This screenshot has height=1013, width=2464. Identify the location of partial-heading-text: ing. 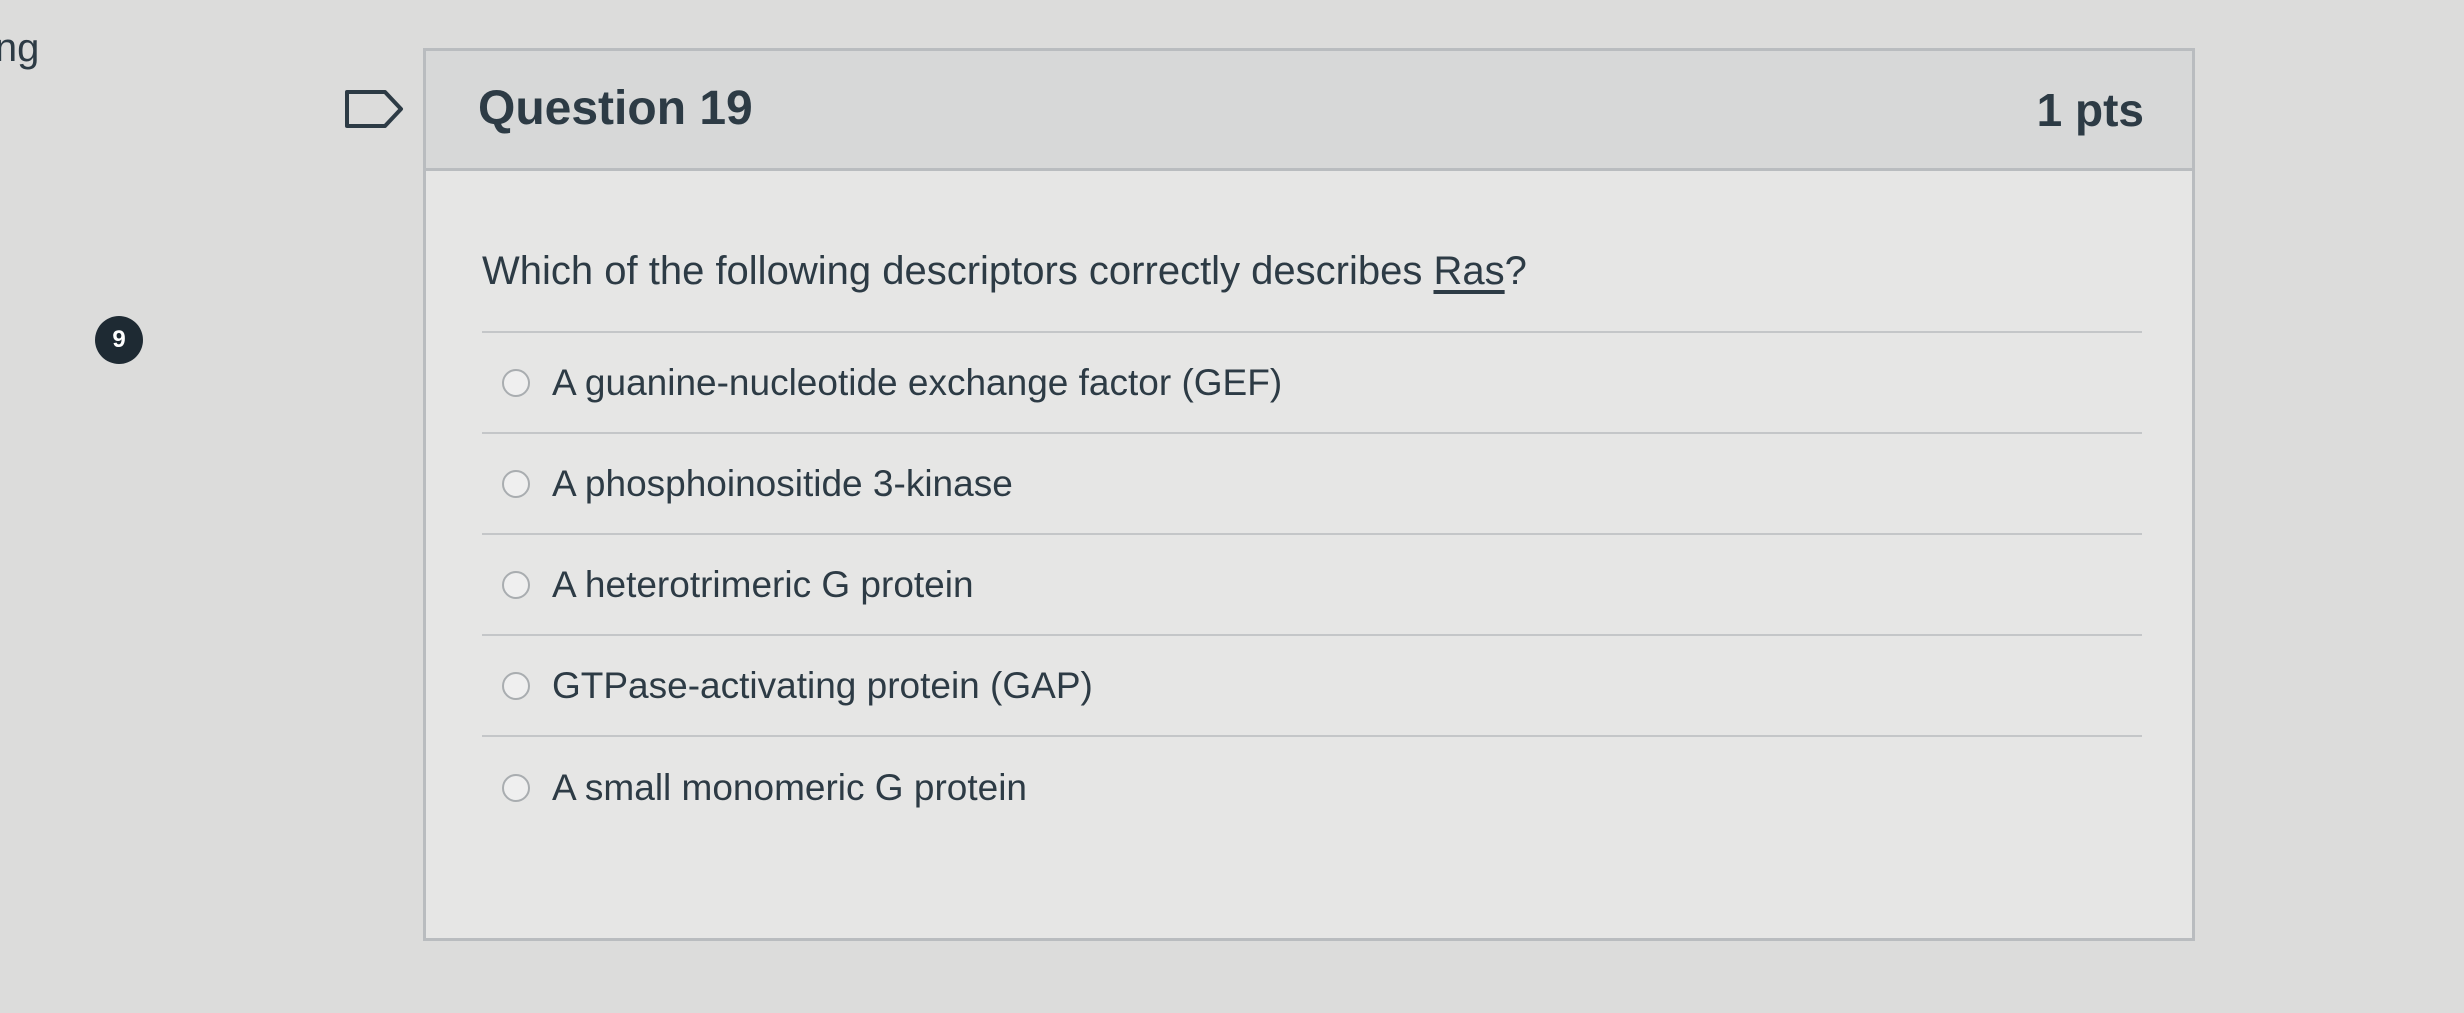
(20, 48).